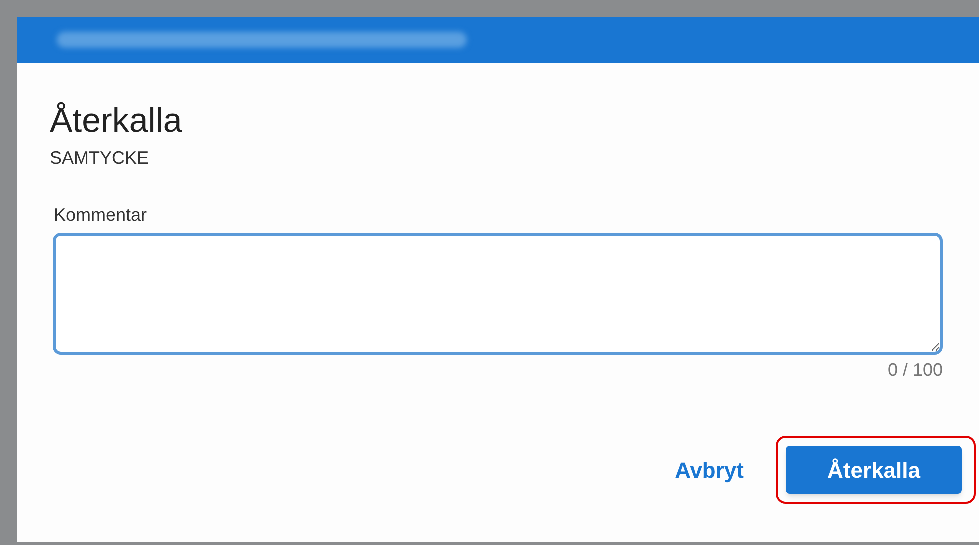  What do you see at coordinates (709, 470) in the screenshot?
I see `cancel-button: Avbryt` at bounding box center [709, 470].